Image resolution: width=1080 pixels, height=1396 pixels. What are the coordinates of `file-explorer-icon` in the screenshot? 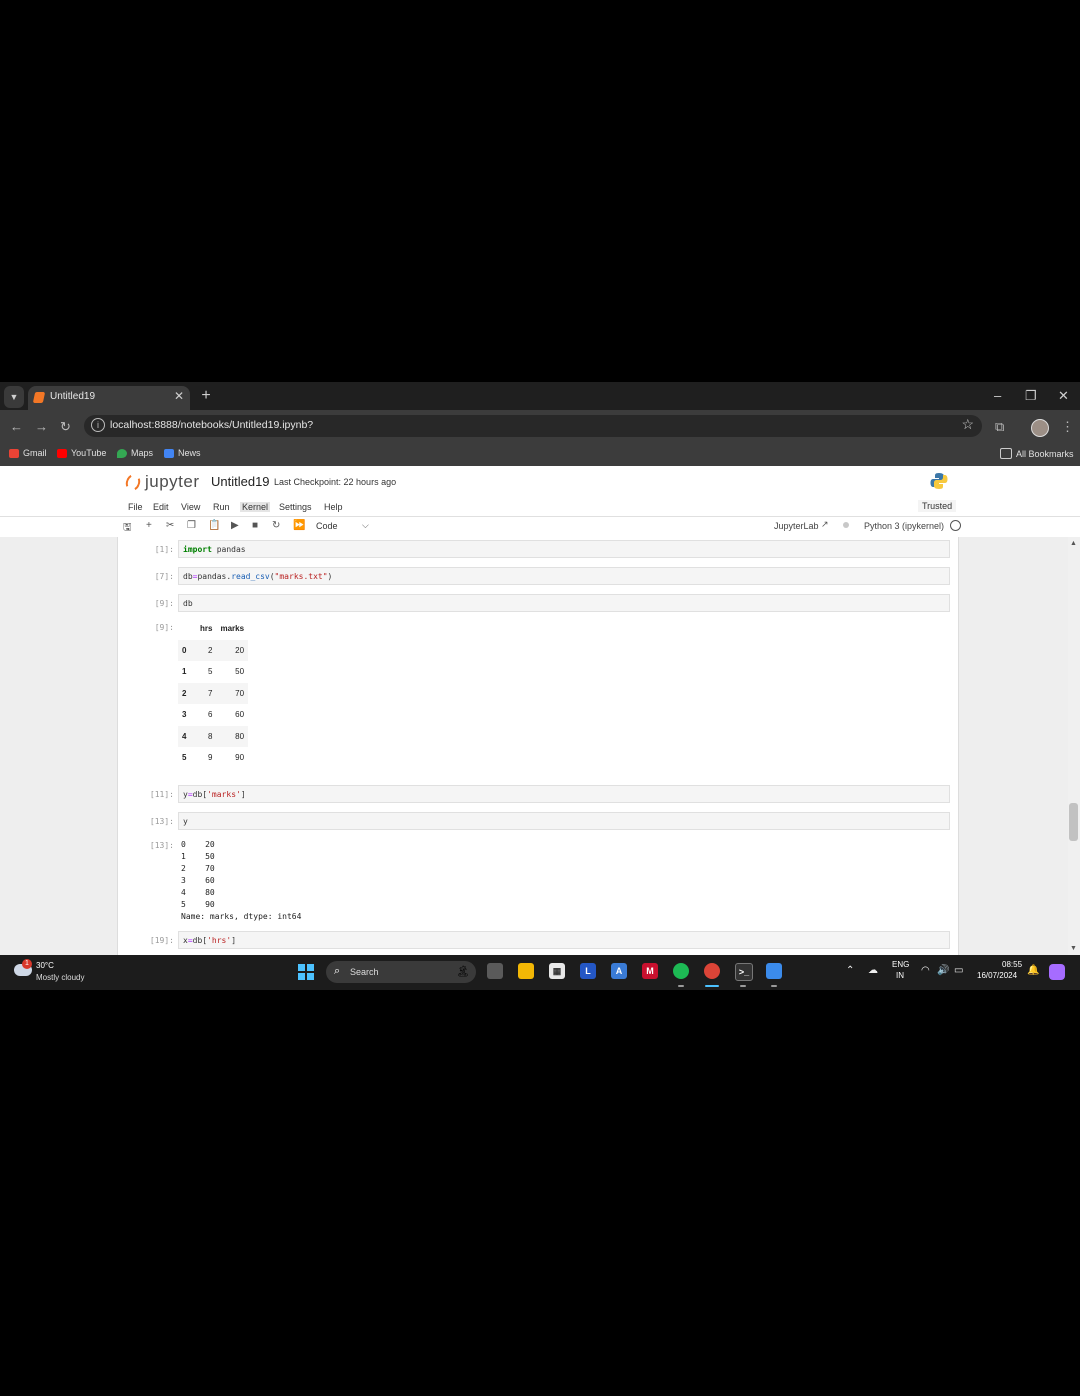 It's located at (526, 971).